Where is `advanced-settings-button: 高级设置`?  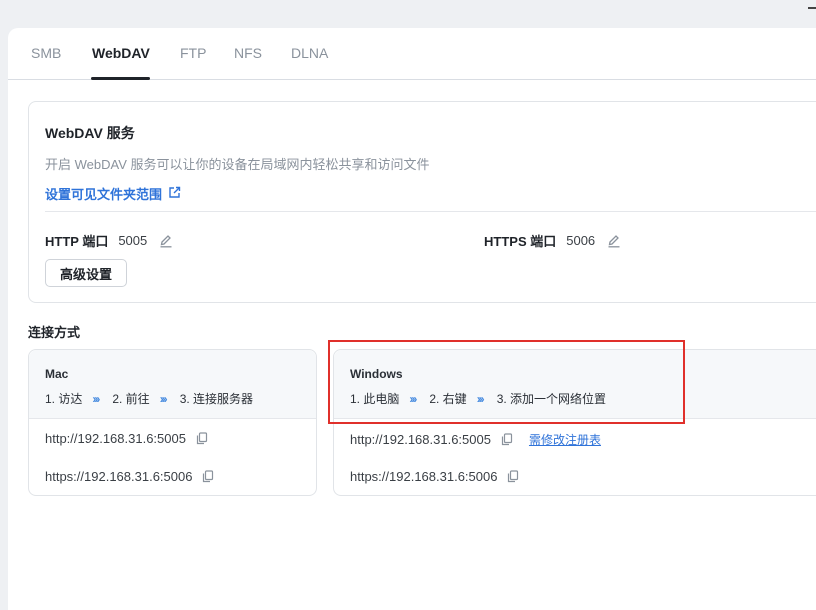
advanced-settings-button: 高级设置 is located at coordinates (86, 273).